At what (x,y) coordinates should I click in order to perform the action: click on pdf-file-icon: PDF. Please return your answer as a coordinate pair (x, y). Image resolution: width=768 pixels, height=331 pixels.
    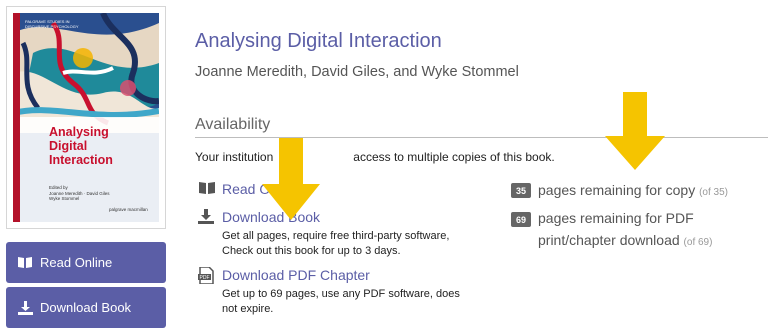
    Looking at the image, I should click on (207, 275).